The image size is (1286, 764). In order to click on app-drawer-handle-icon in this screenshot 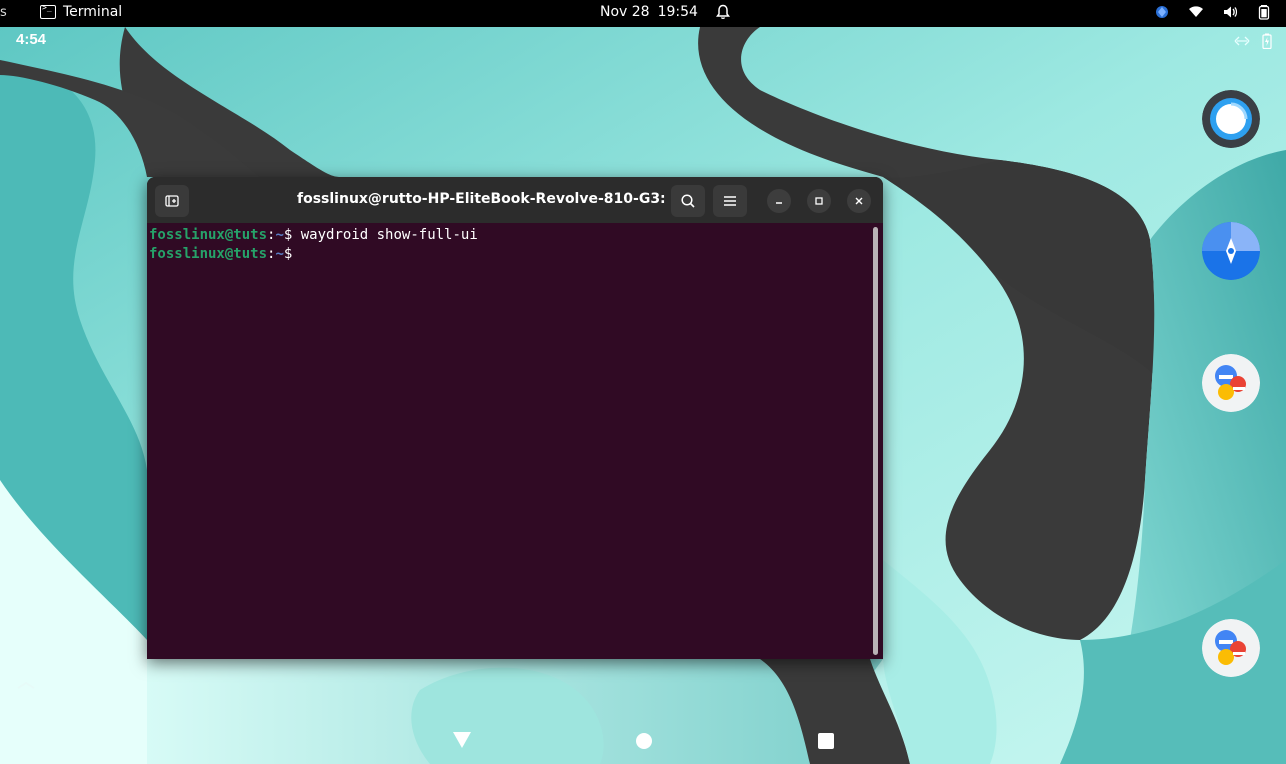, I will do `click(26, 685)`.